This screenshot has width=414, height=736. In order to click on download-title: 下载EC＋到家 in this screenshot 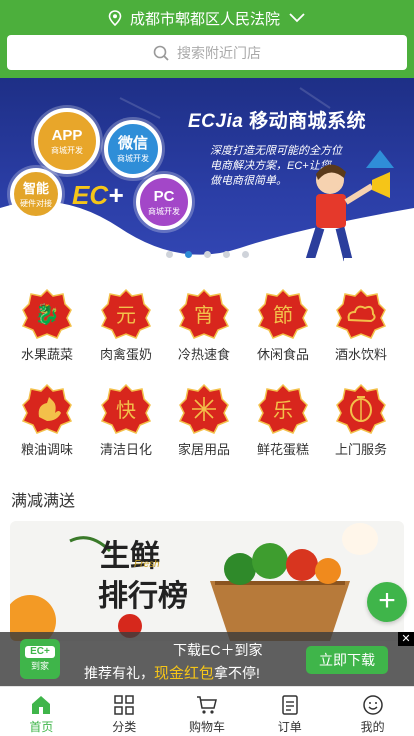, I will do `click(218, 650)`.